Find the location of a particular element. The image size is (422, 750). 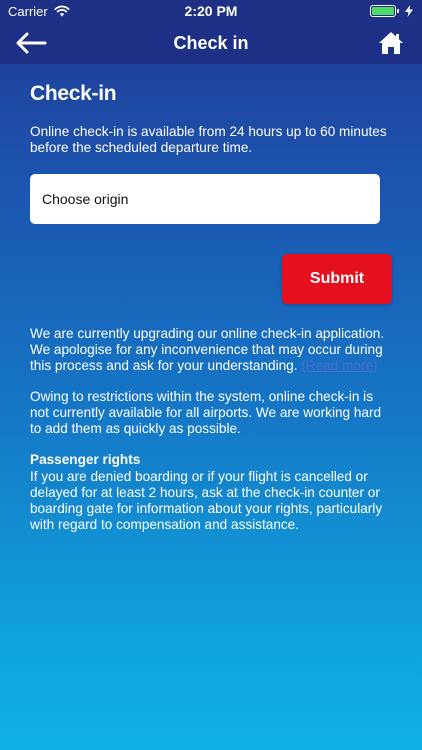

status-left: Carrier is located at coordinates (39, 11).